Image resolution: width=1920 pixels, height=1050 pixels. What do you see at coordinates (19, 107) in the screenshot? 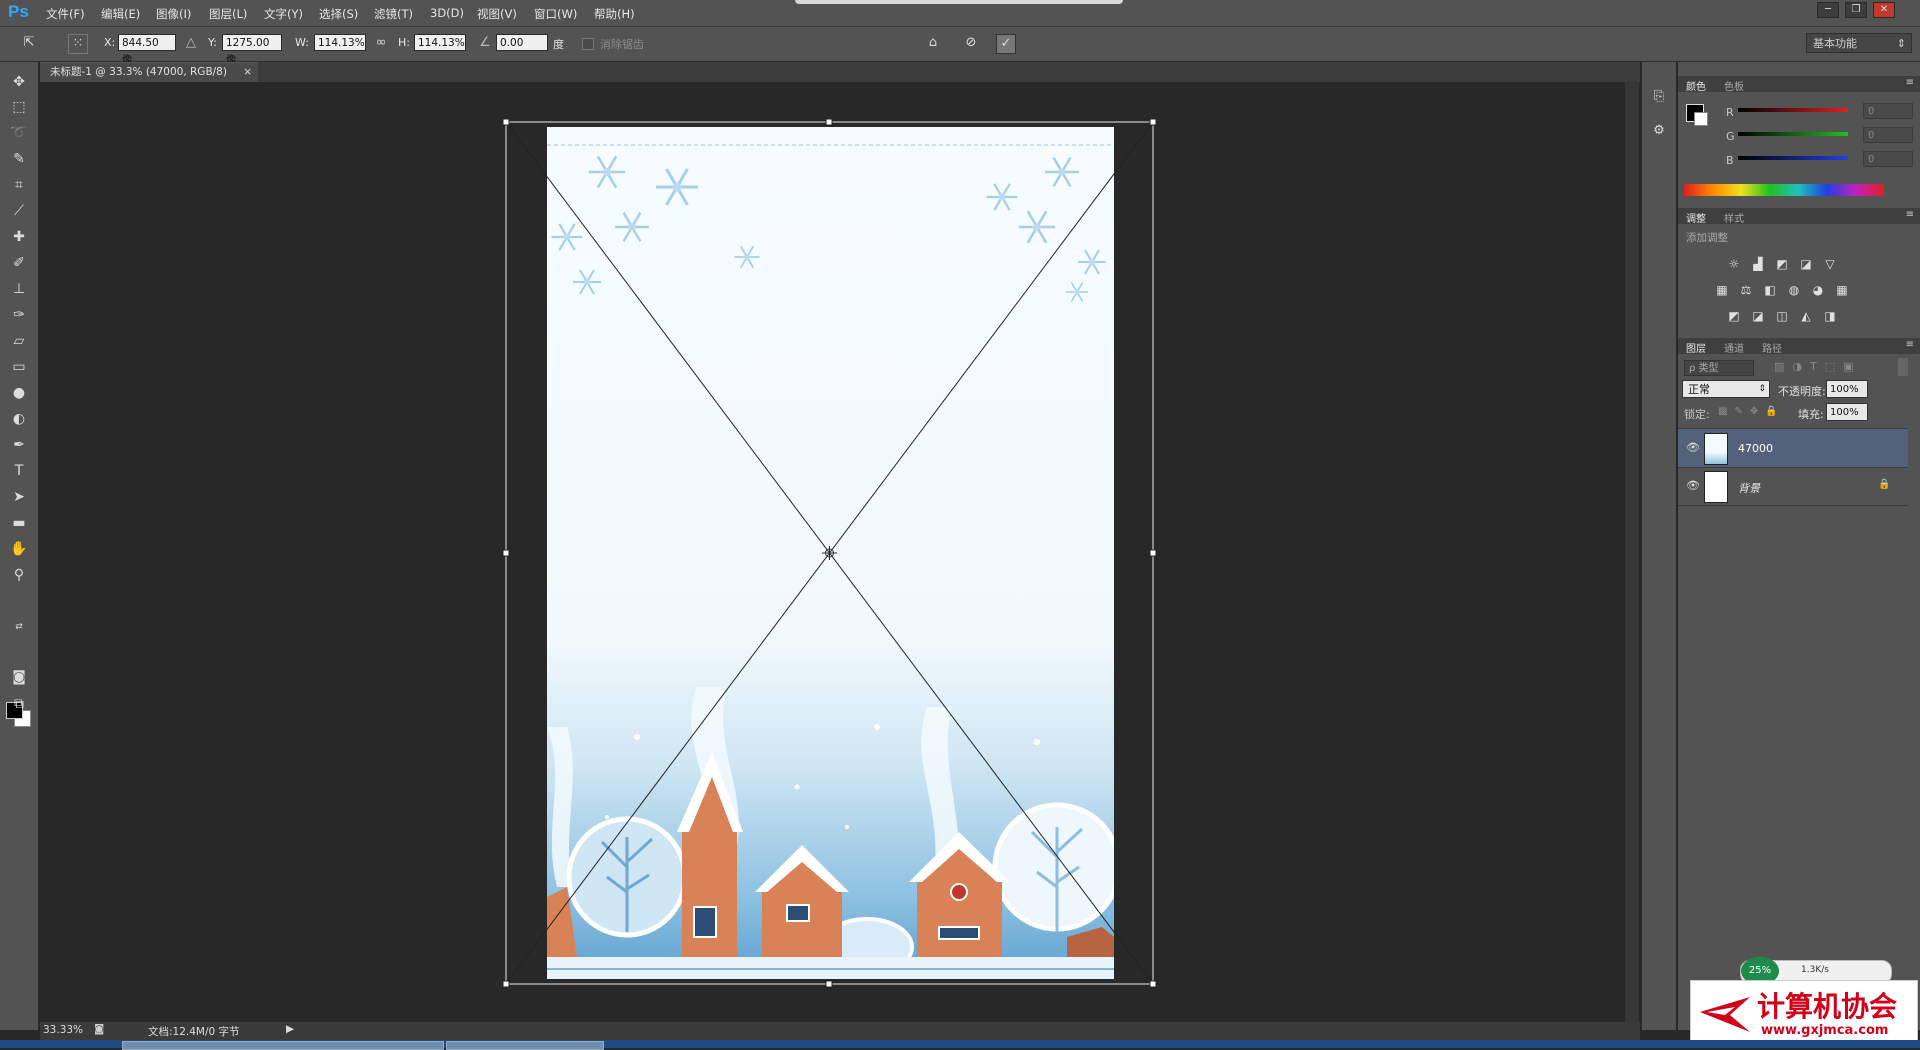
I see `marquee-tool-icon: ⬚` at bounding box center [19, 107].